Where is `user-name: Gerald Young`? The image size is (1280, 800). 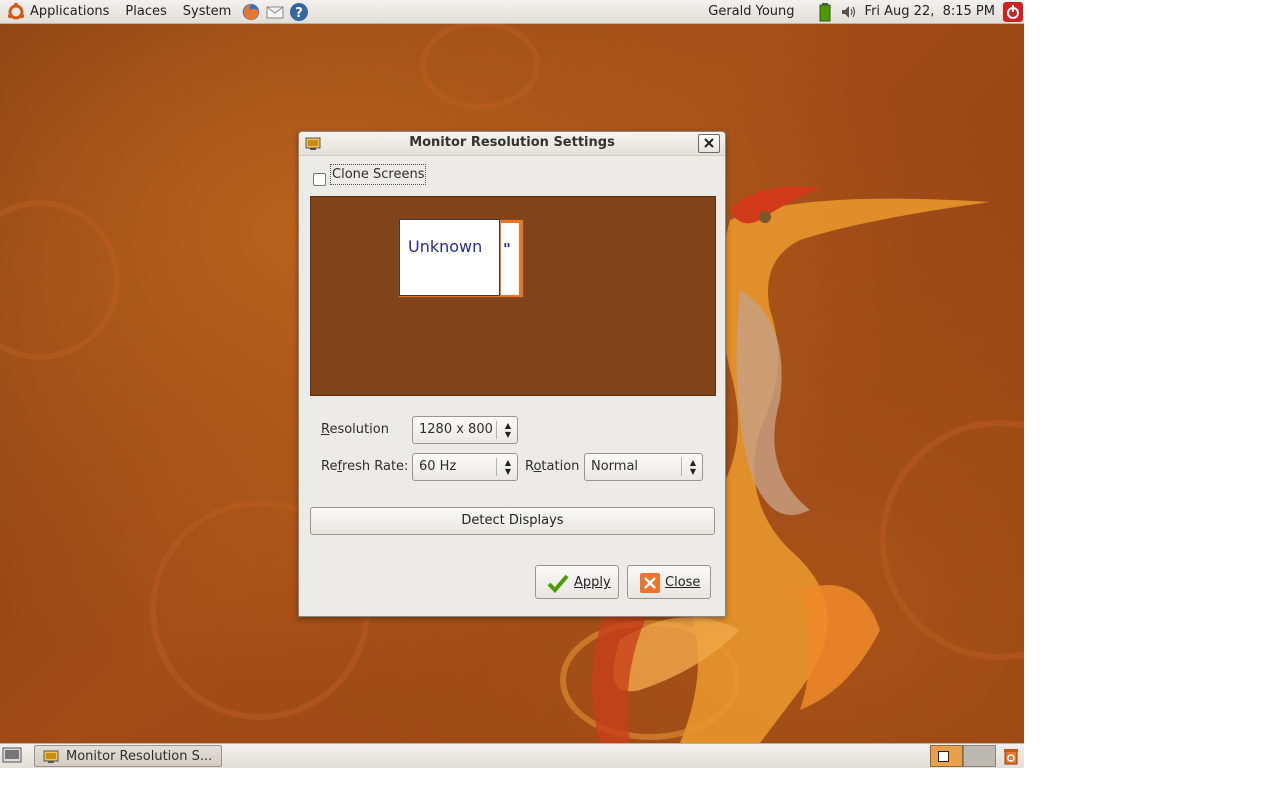 user-name: Gerald Young is located at coordinates (751, 12).